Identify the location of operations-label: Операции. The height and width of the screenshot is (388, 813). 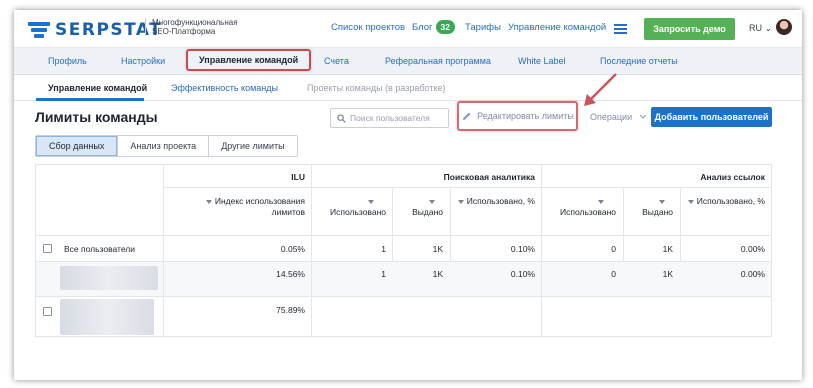
(611, 117).